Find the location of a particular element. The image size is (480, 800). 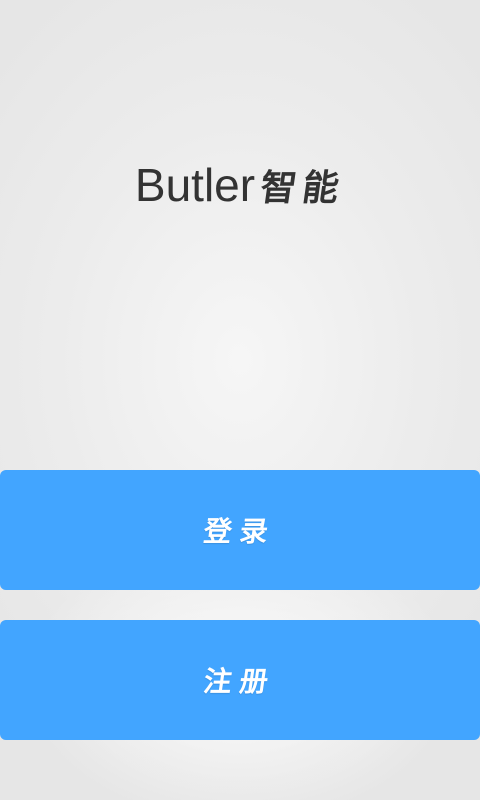

app-title-latin: Butler is located at coordinates (195, 185).